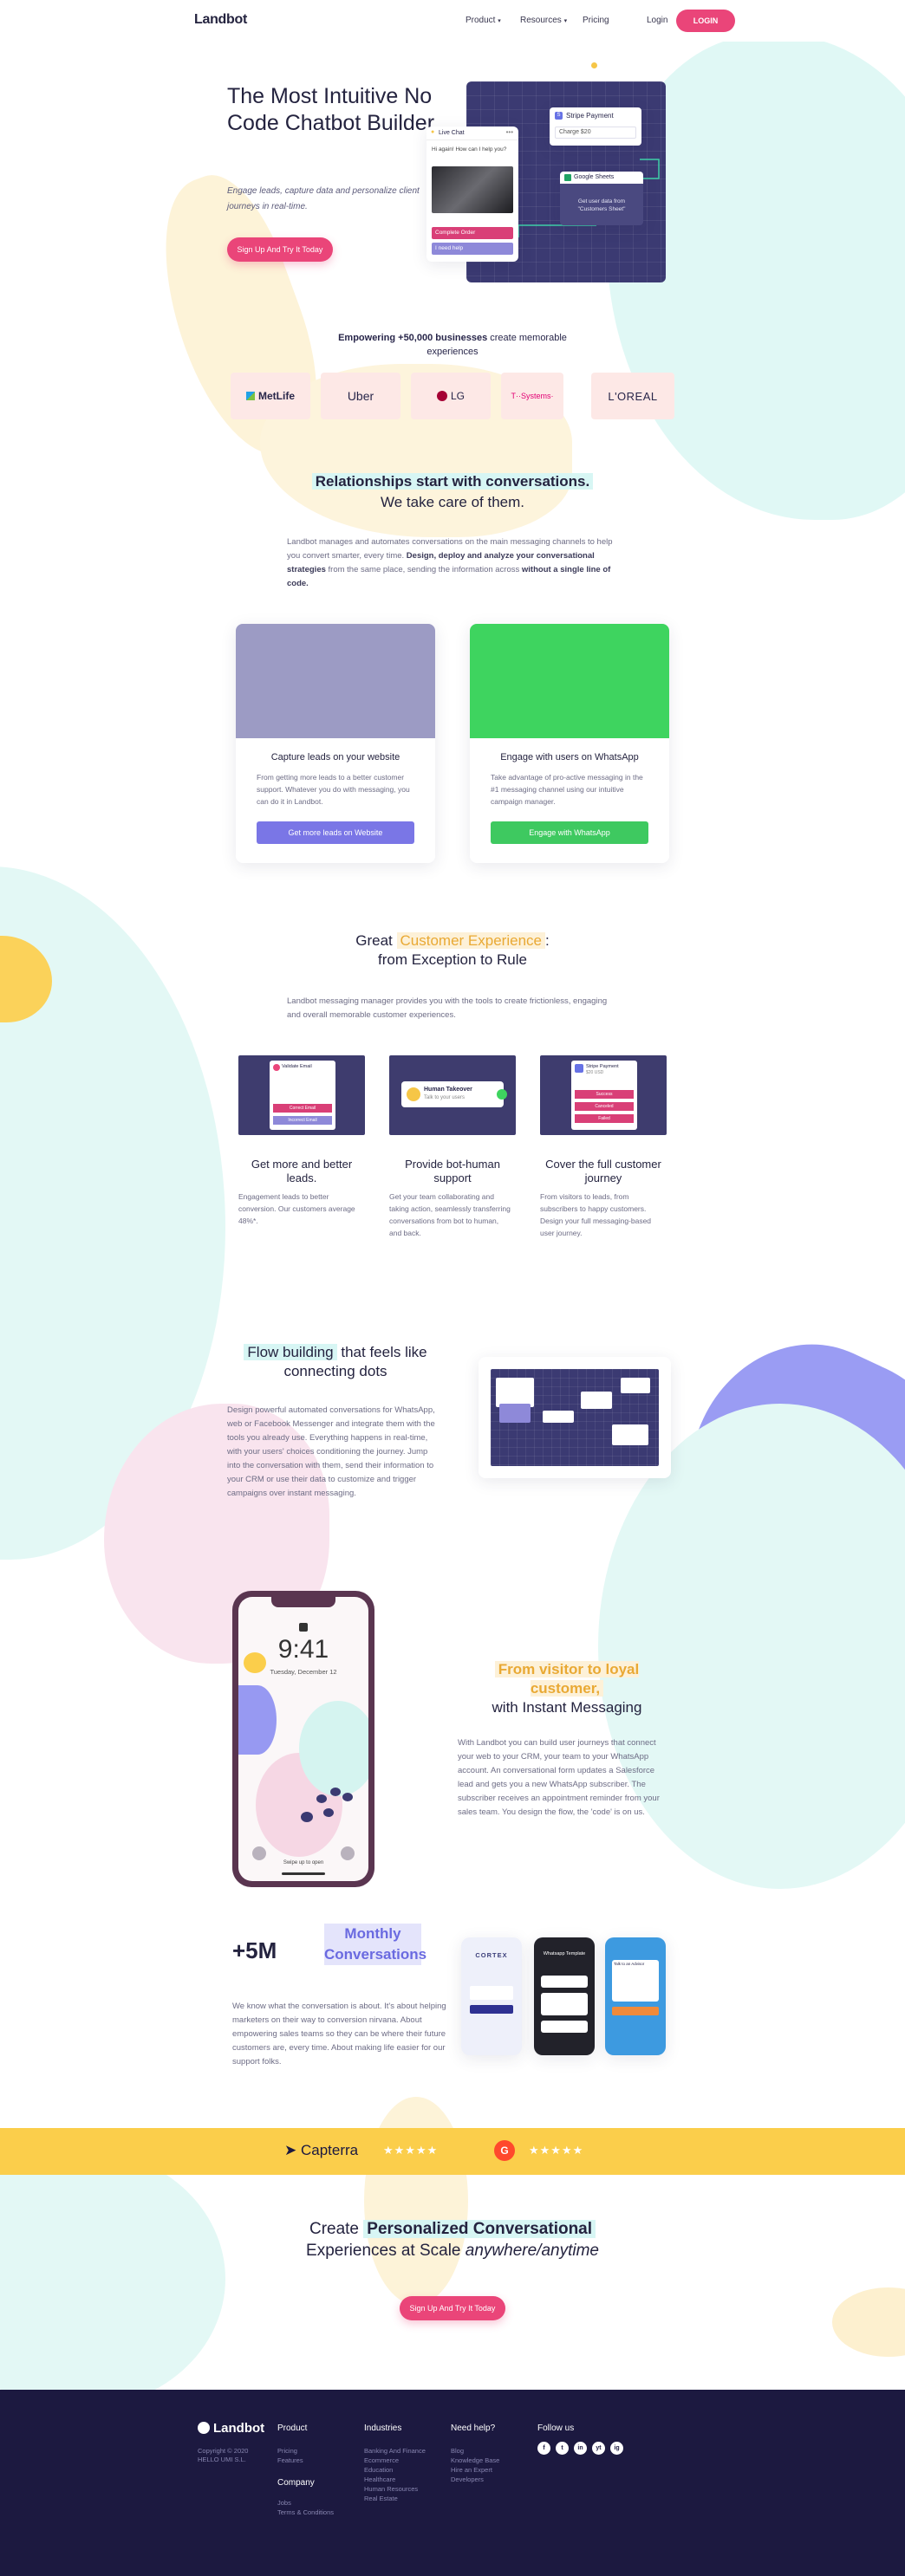 The height and width of the screenshot is (2576, 905). I want to click on final-cta-button: Sign Up And Try It Today, so click(452, 2308).